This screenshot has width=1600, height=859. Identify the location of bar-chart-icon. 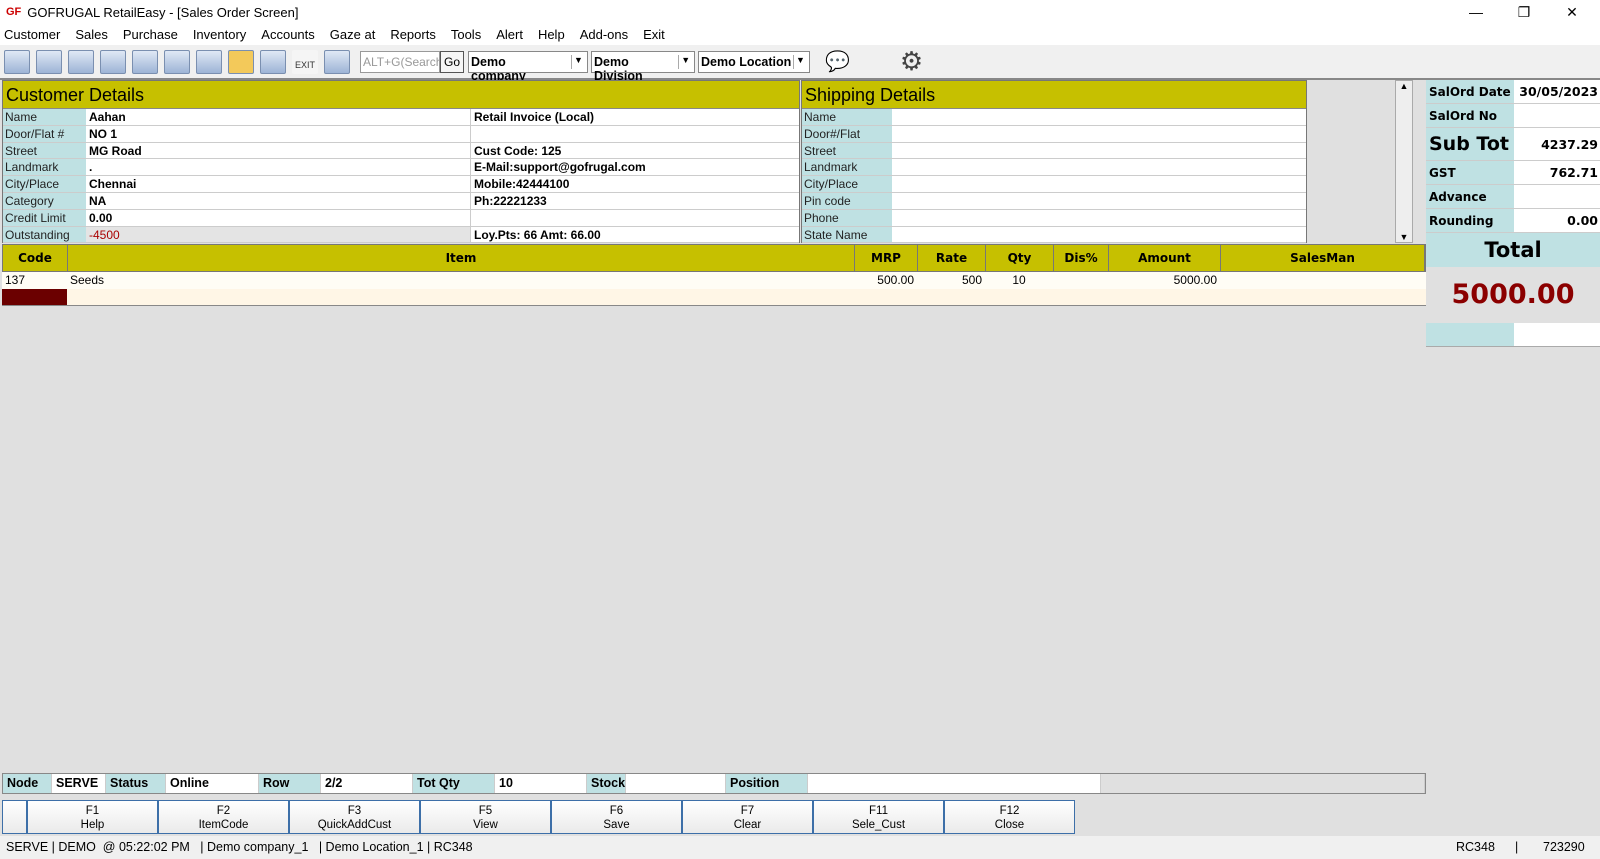
(273, 61).